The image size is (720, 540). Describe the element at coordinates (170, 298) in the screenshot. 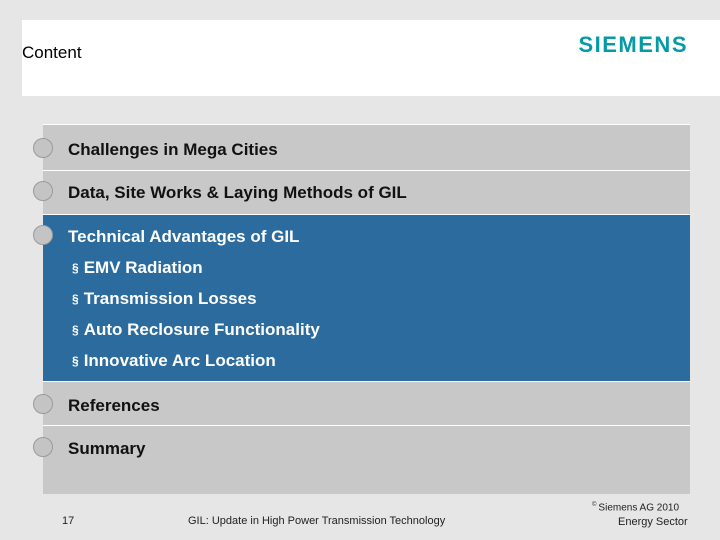

I see `subitem-label: Transmission Losses` at that location.